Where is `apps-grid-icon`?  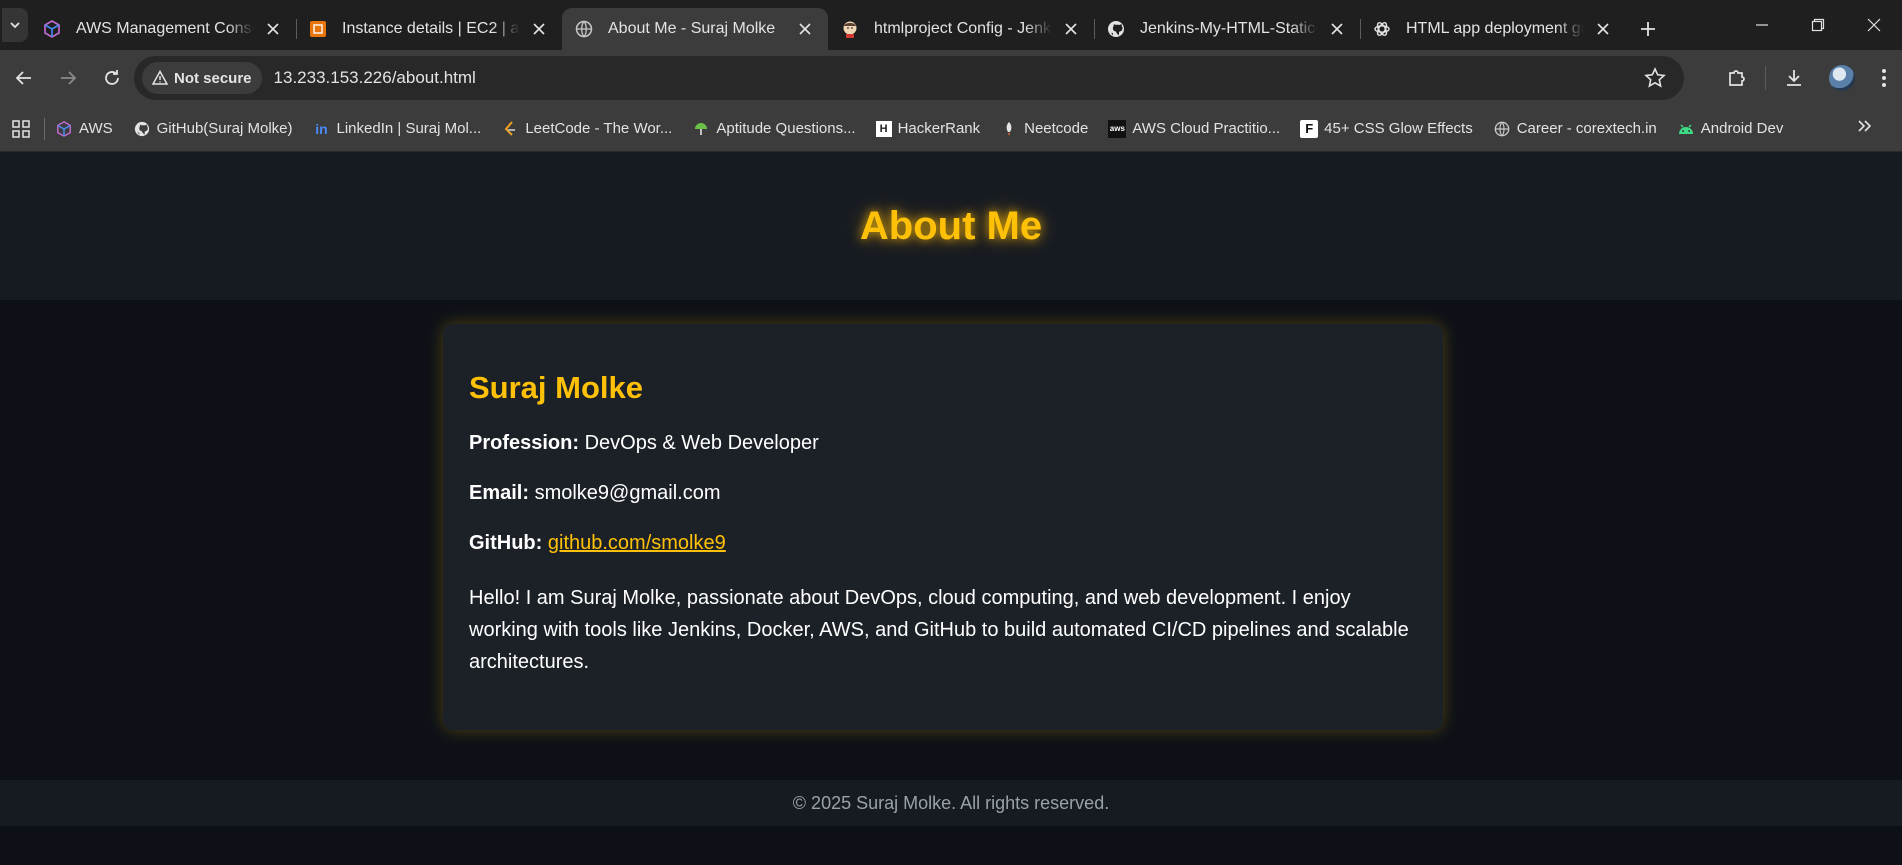 apps-grid-icon is located at coordinates (21, 128).